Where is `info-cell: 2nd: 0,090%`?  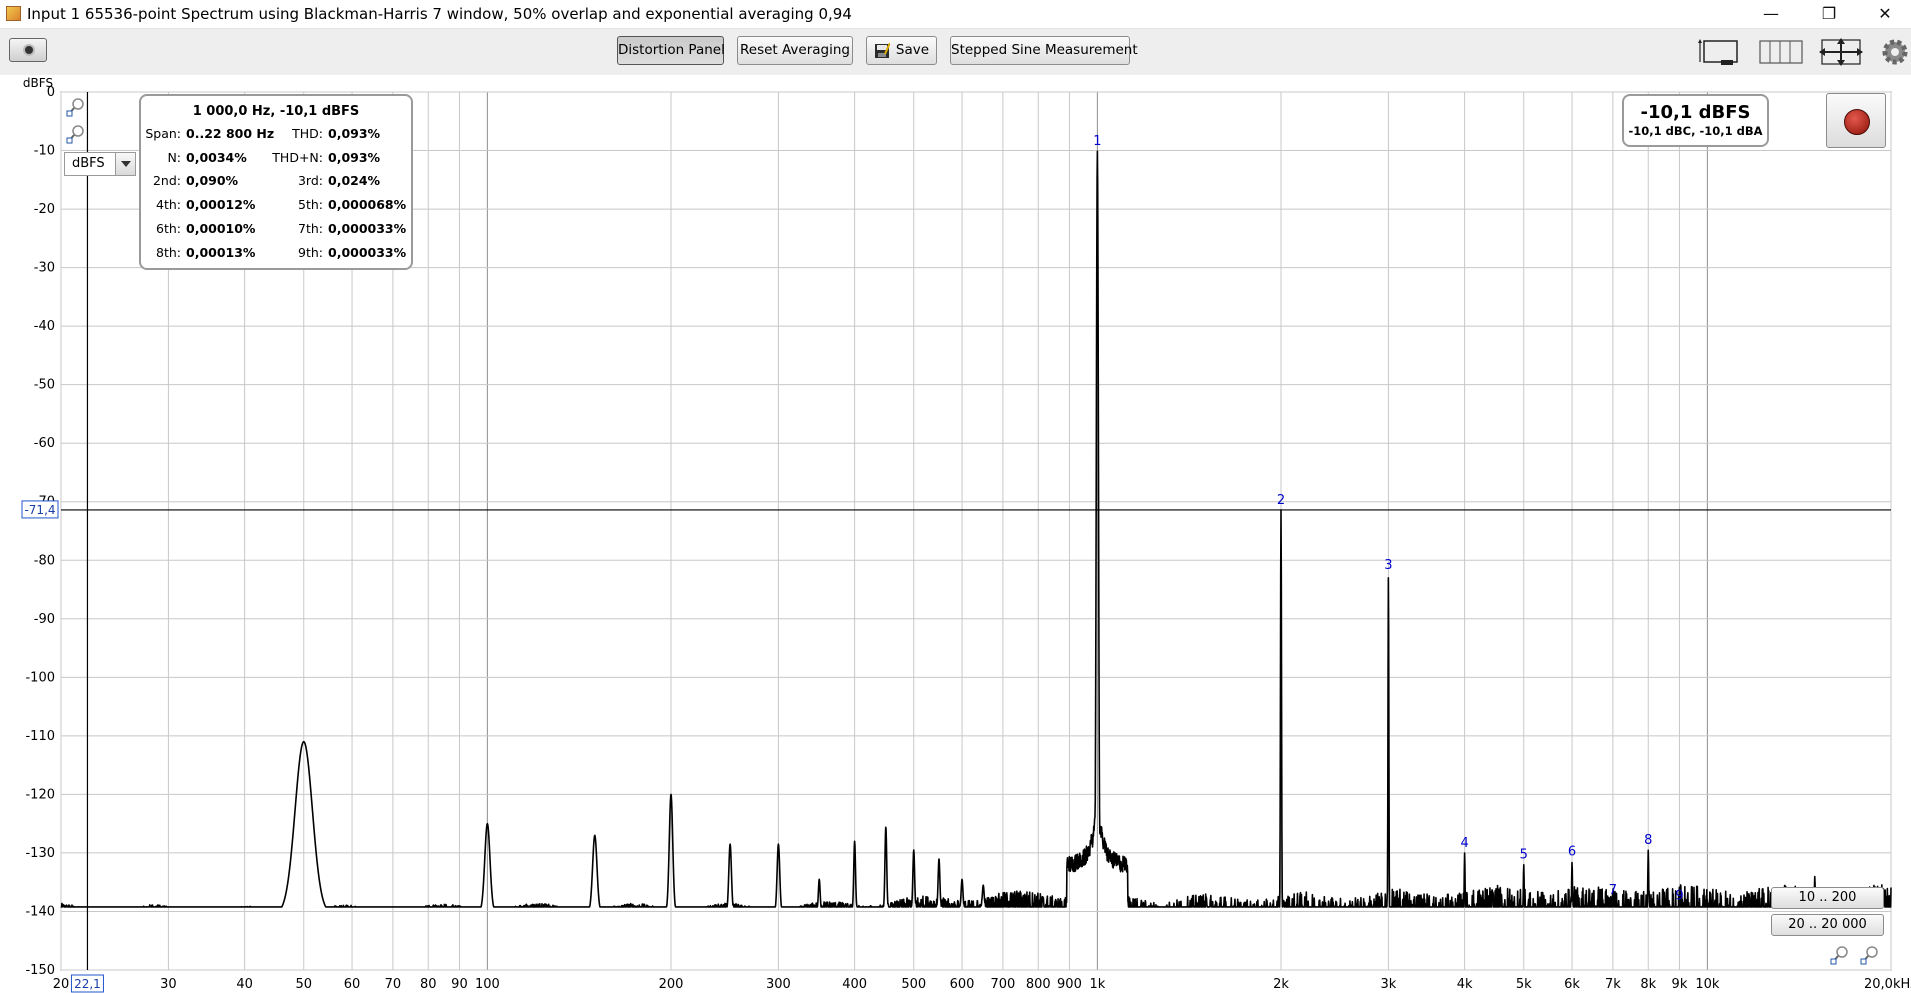
info-cell: 2nd: 0,090% is located at coordinates (190, 180).